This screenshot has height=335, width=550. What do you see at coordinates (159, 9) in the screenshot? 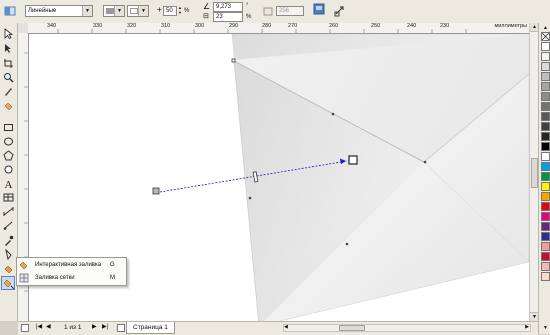
I see `midpoint-icon: +` at bounding box center [159, 9].